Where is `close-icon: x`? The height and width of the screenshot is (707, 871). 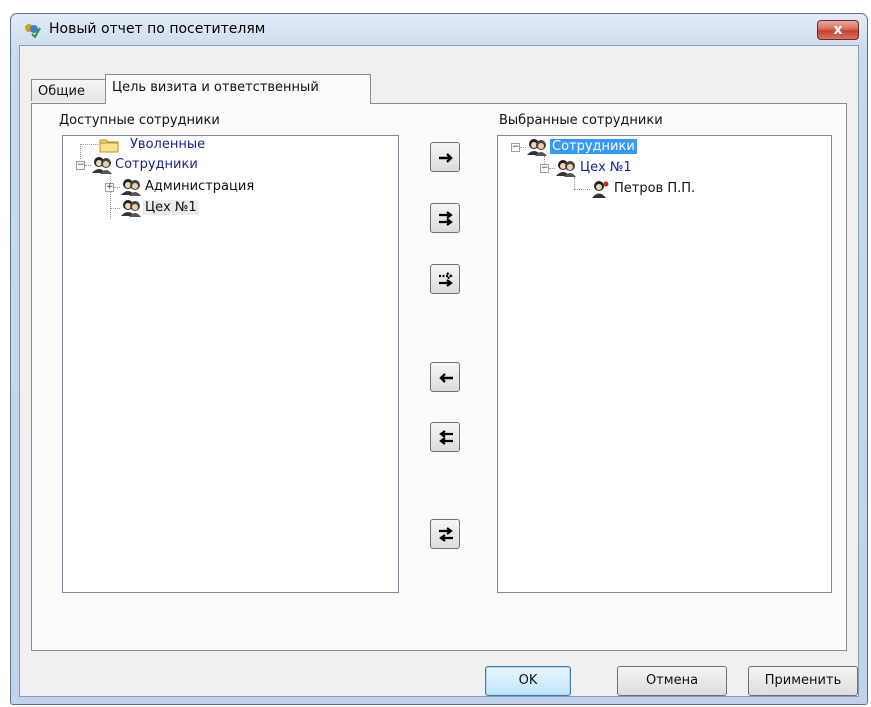 close-icon: x is located at coordinates (838, 30).